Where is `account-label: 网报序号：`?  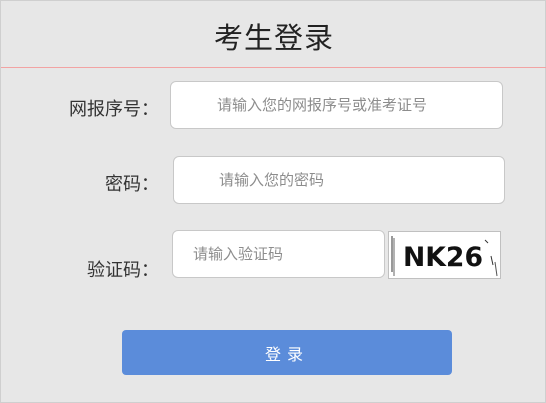
account-label: 网报序号： is located at coordinates (114, 109).